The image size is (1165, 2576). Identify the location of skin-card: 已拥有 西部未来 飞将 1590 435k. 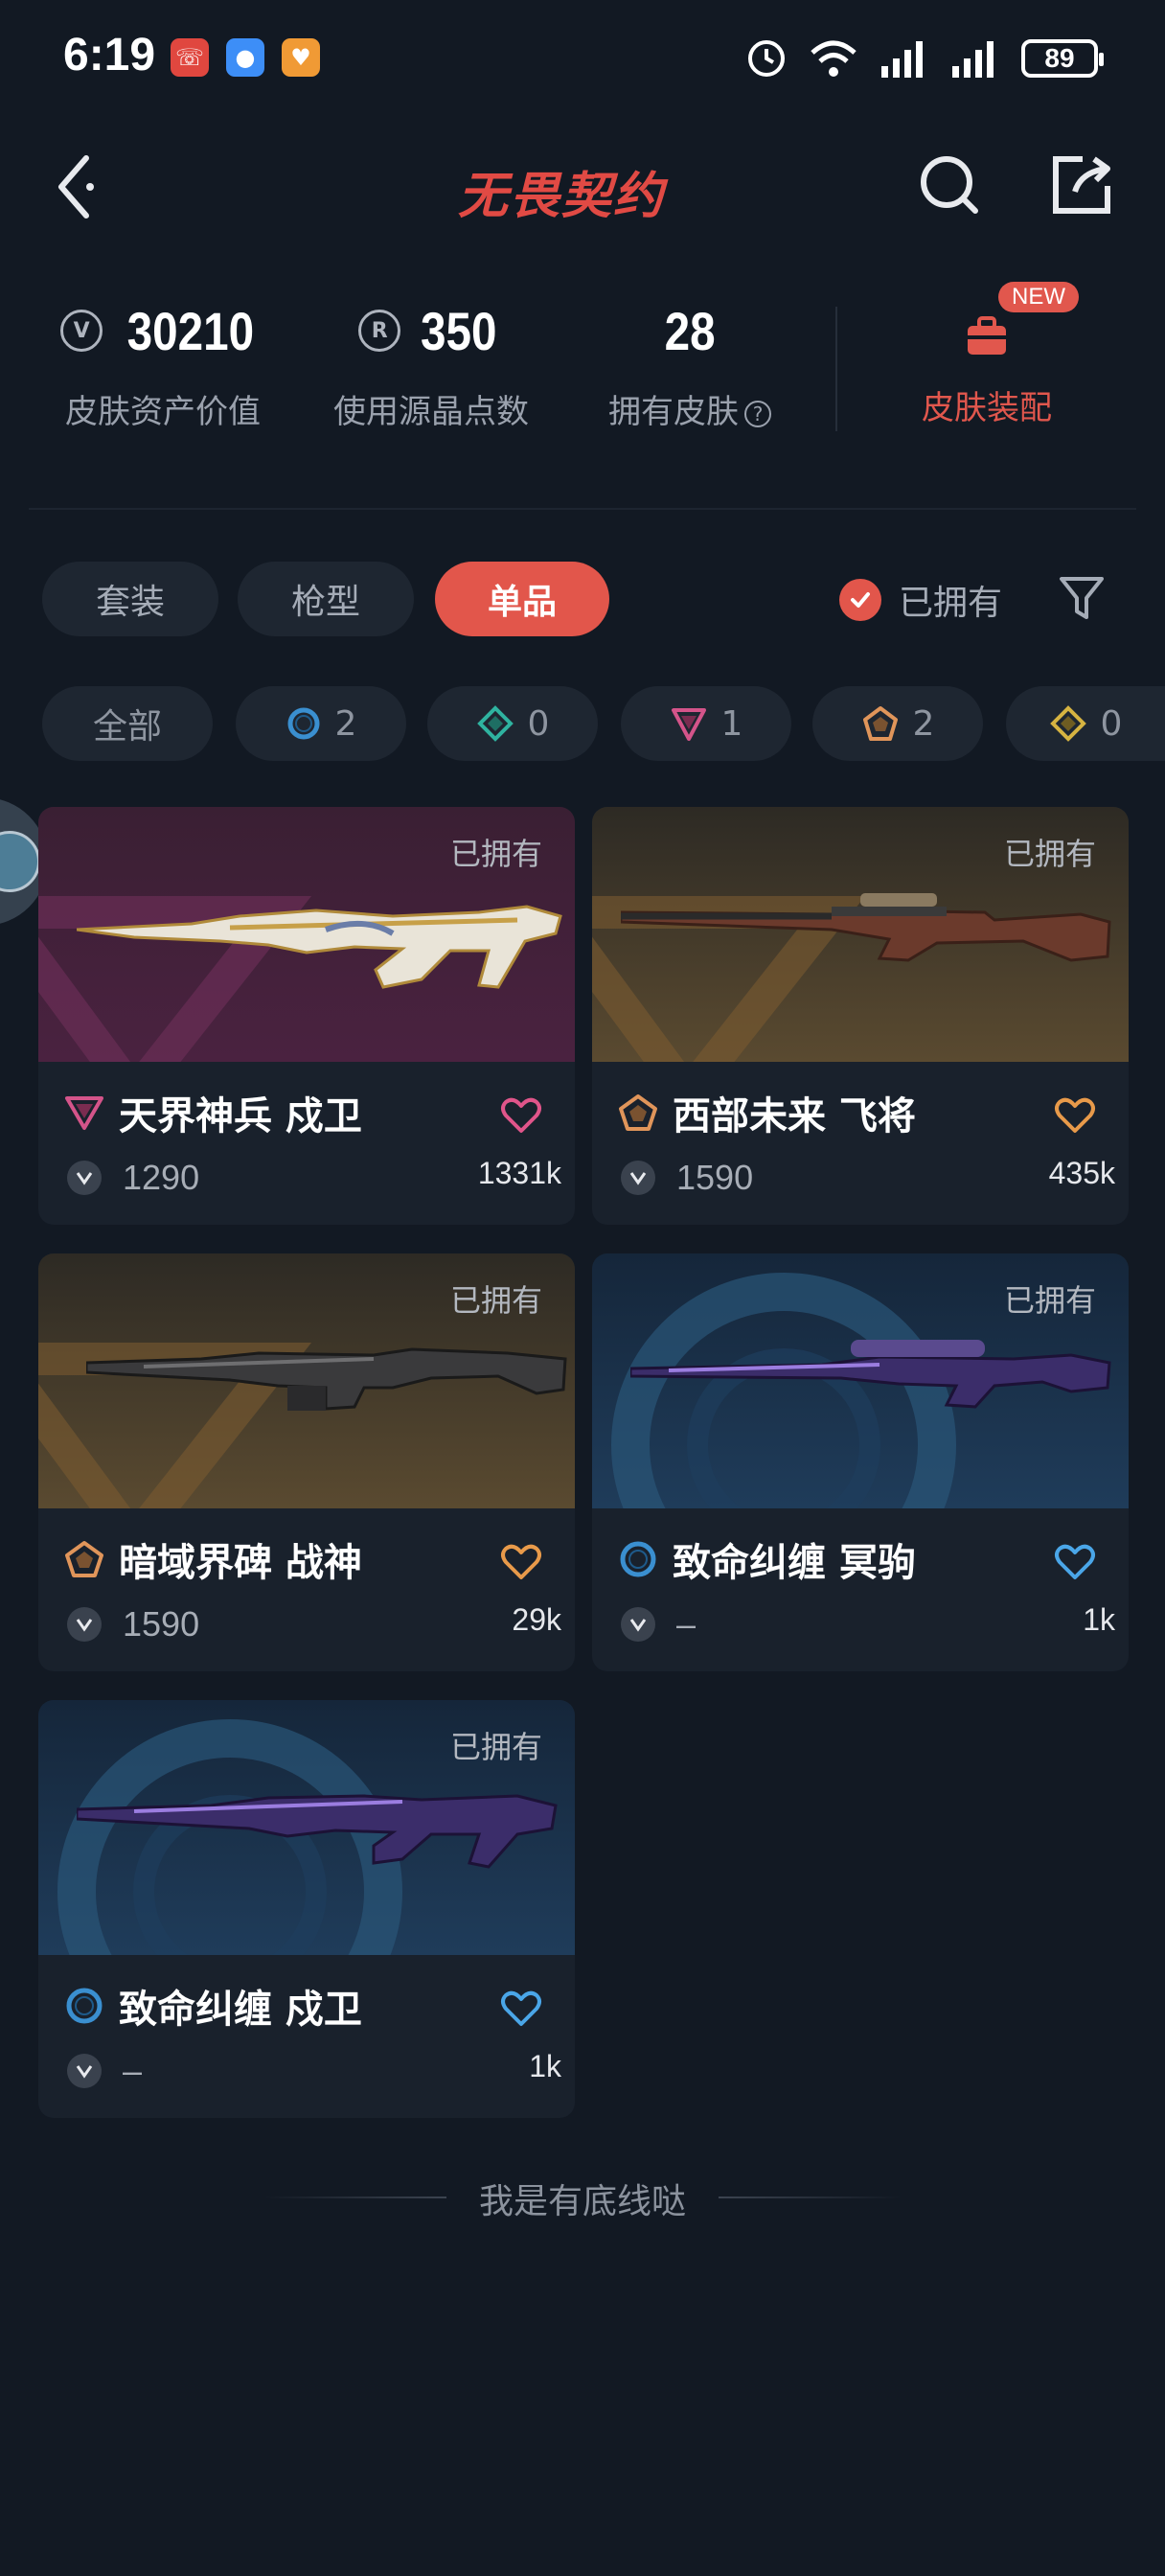
(861, 1016).